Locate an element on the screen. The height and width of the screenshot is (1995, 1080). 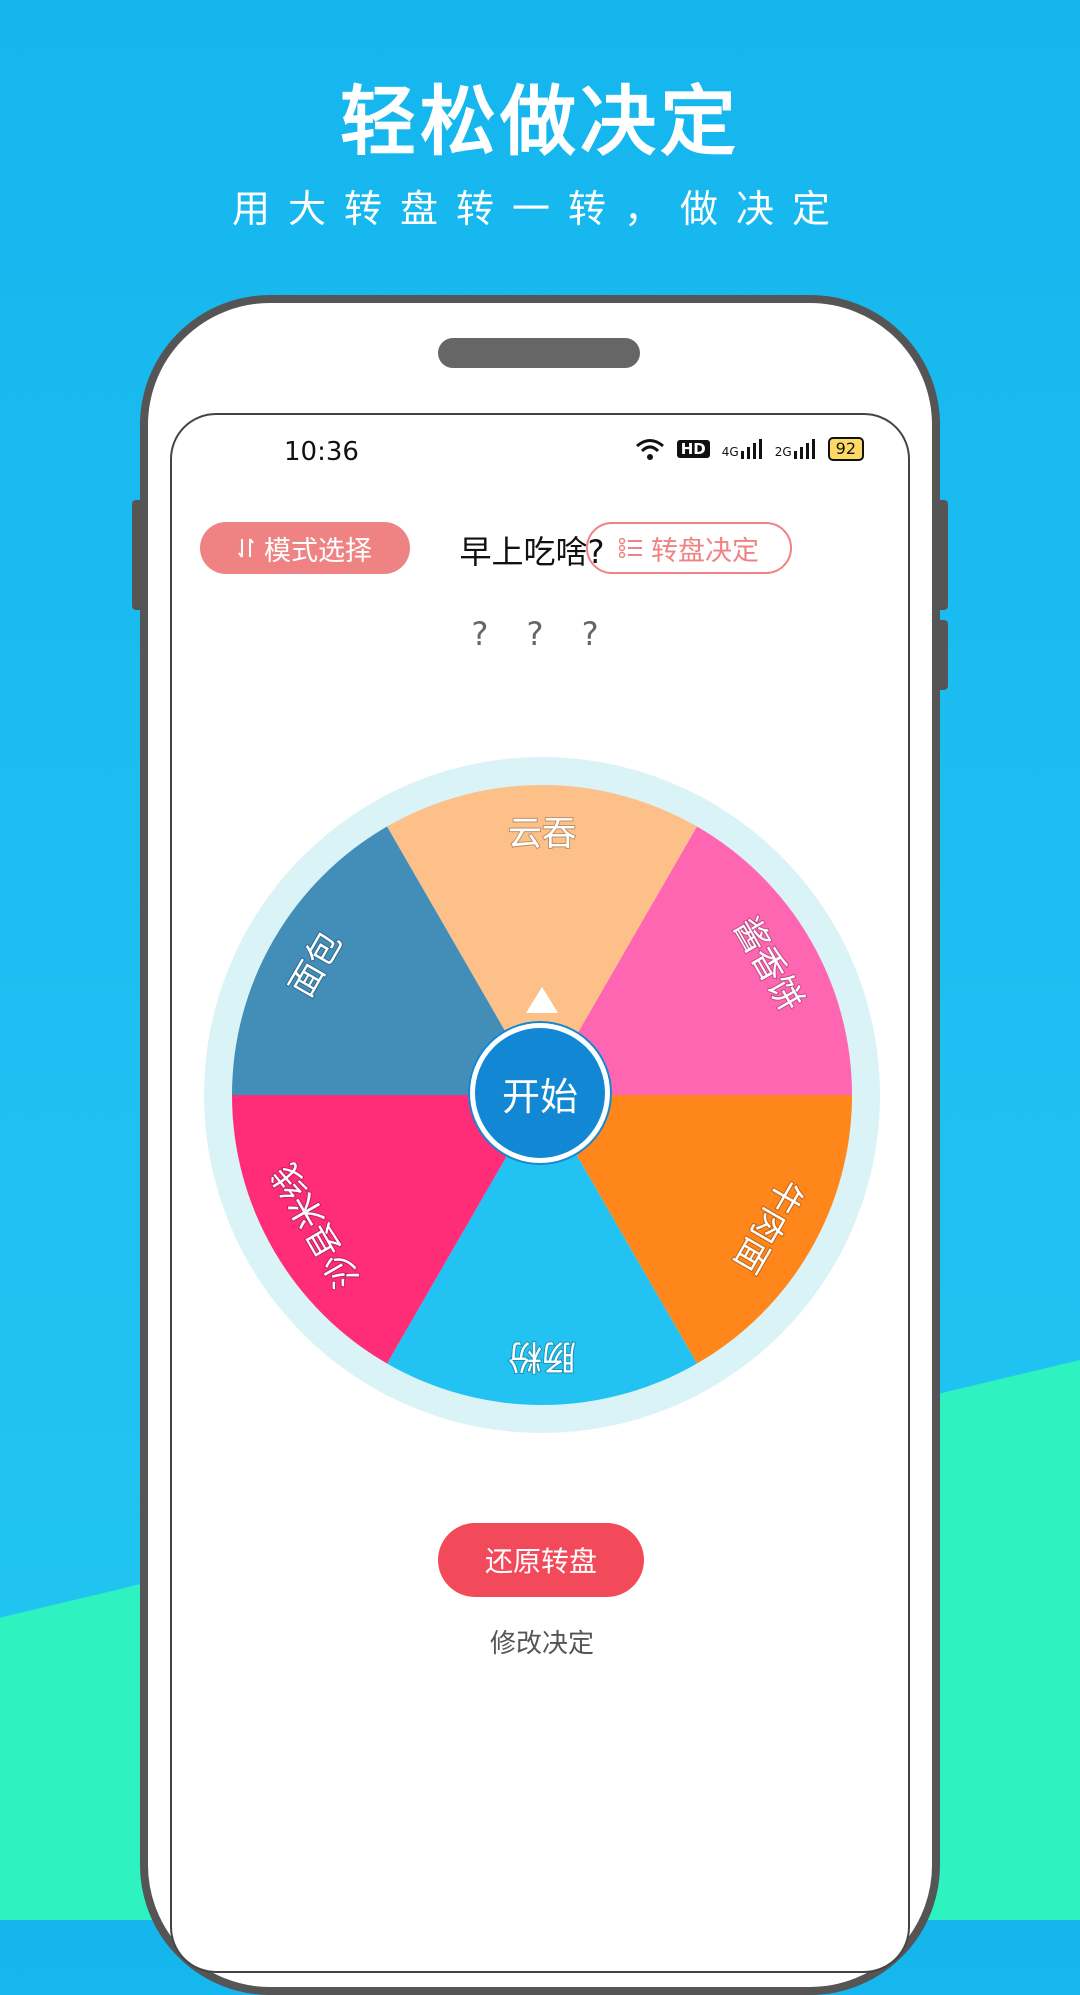
wheel-segment-label: 云吞 is located at coordinates (542, 834).